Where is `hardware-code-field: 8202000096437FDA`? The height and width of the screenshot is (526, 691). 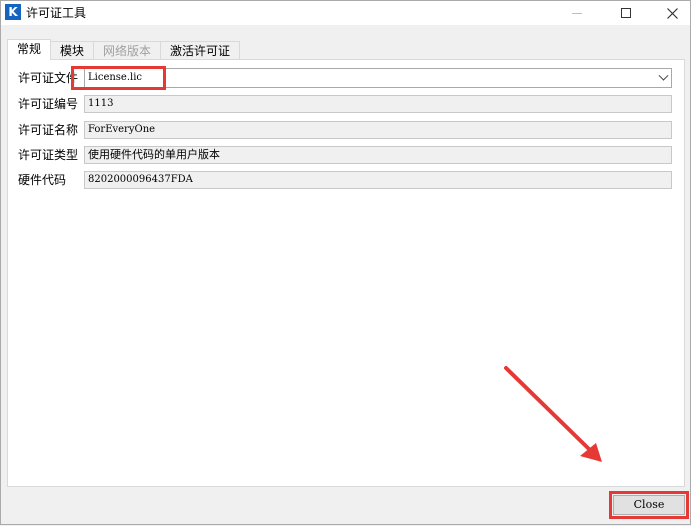 hardware-code-field: 8202000096437FDA is located at coordinates (378, 180).